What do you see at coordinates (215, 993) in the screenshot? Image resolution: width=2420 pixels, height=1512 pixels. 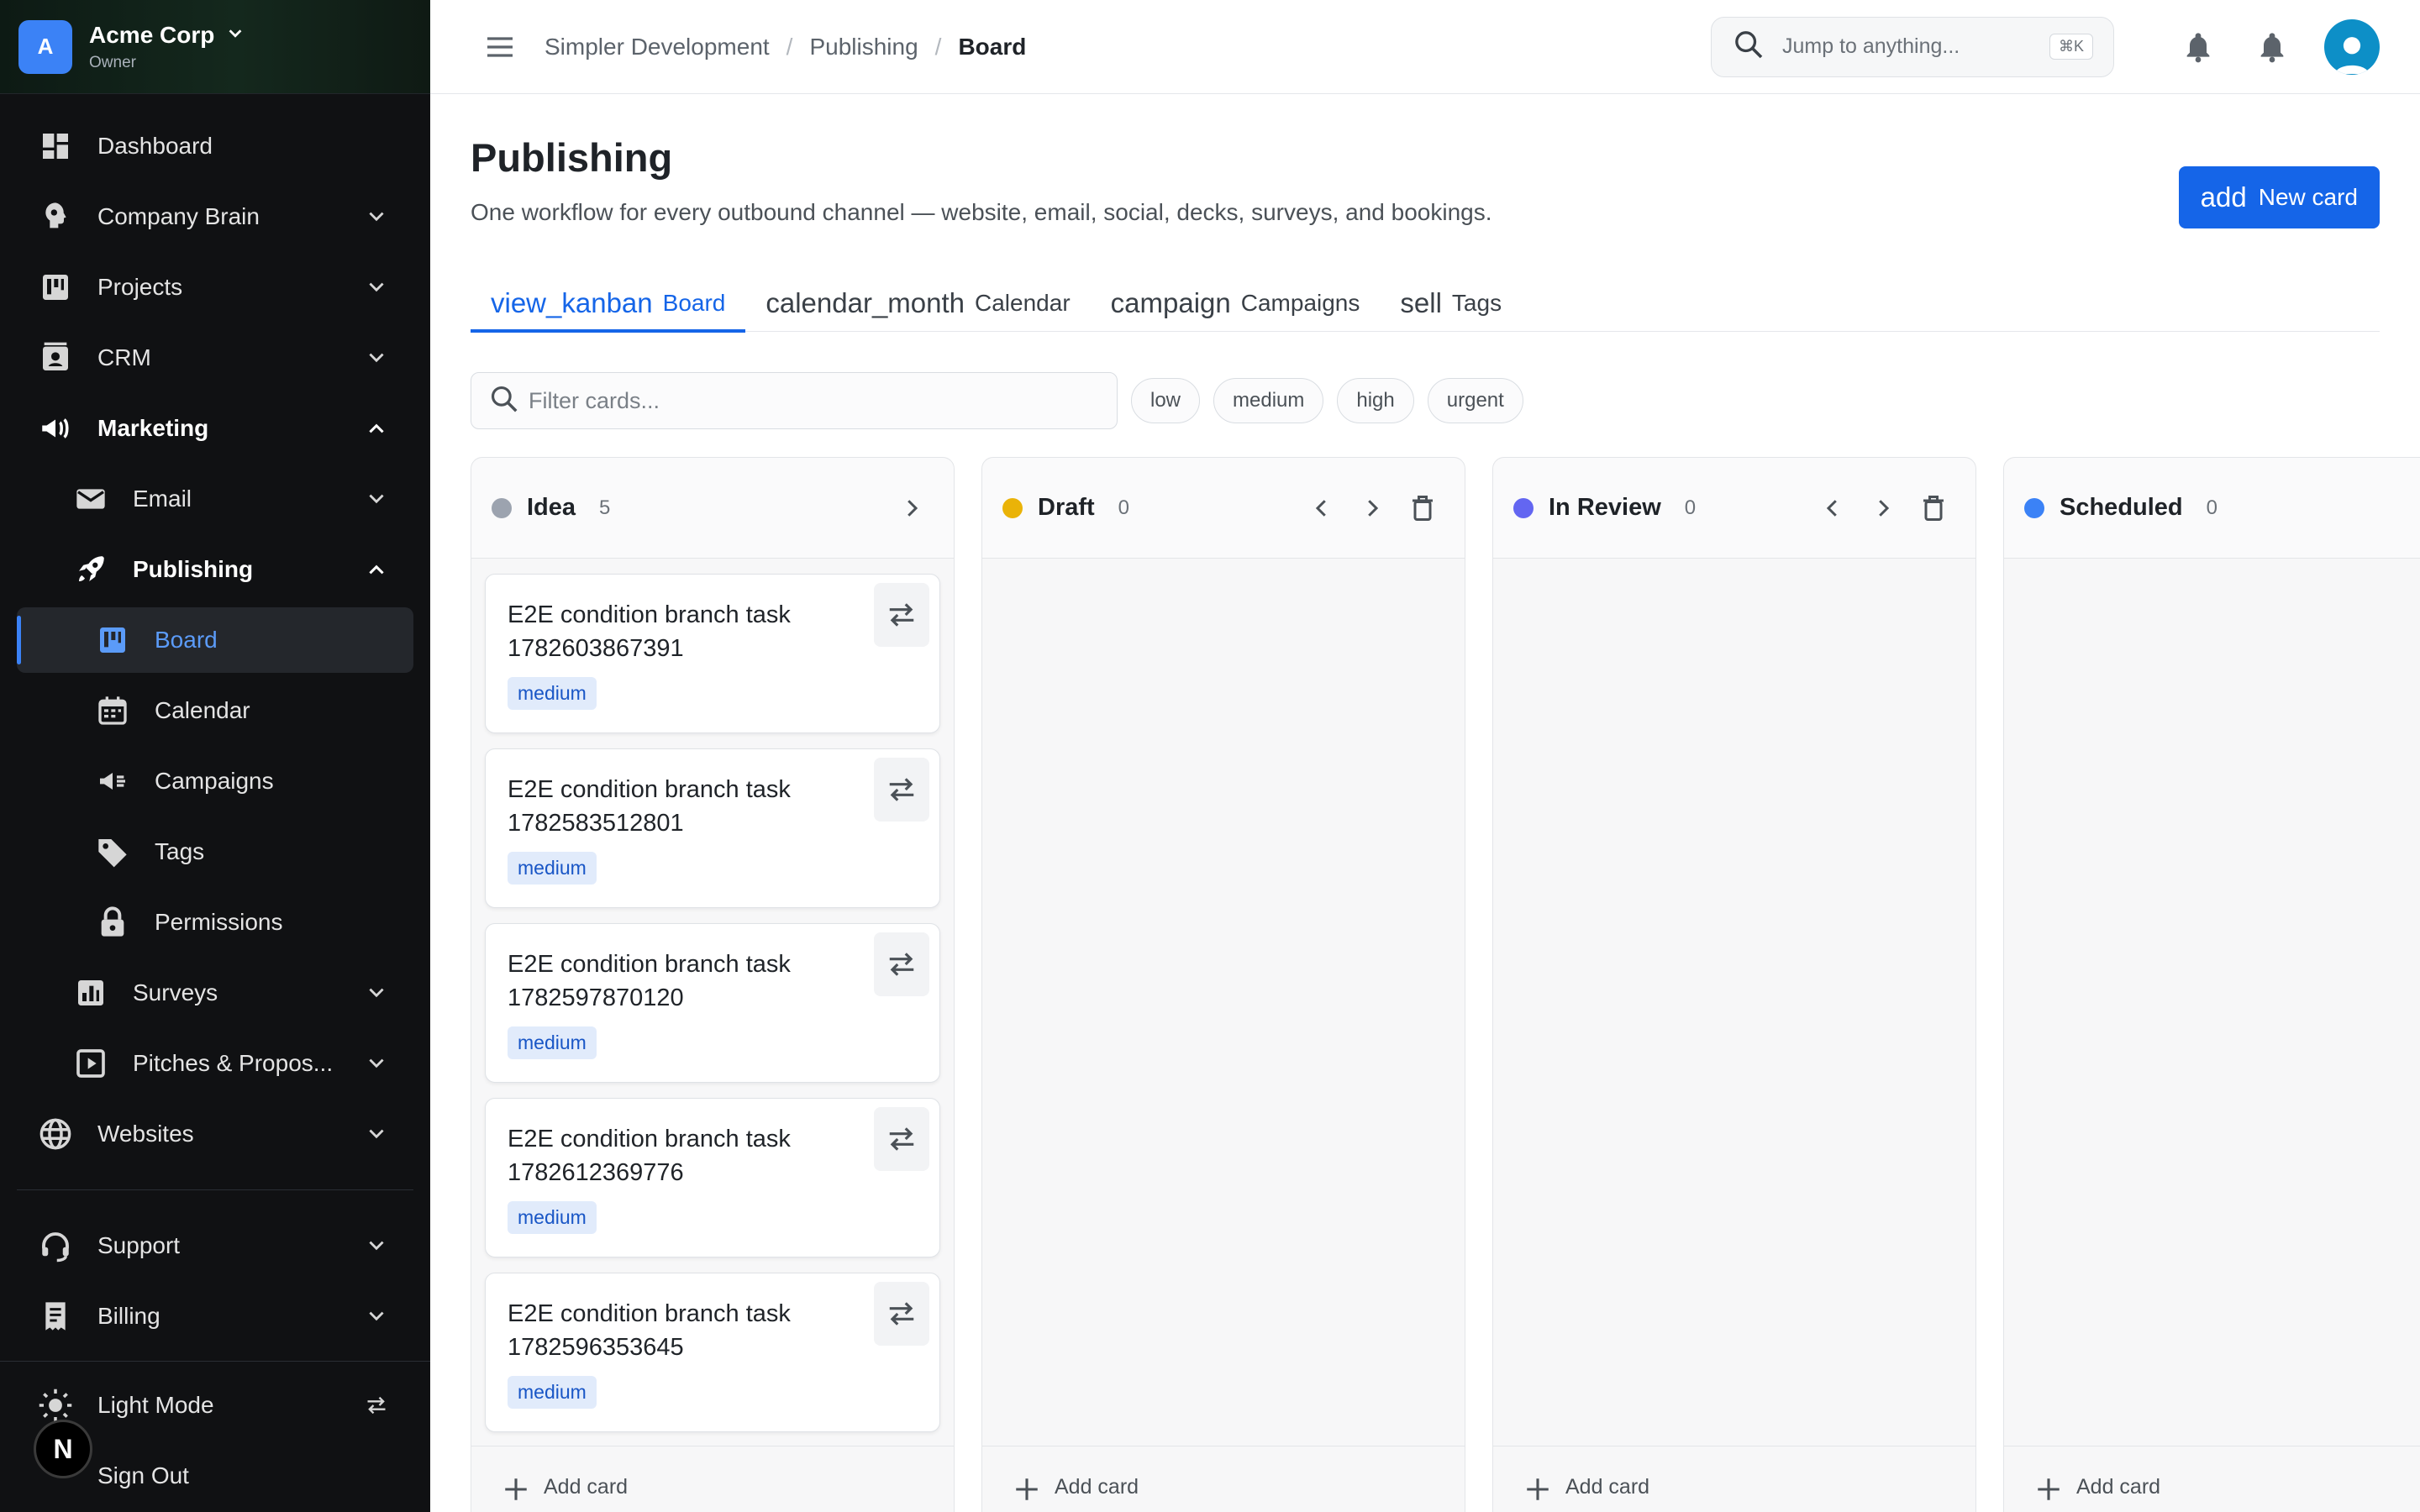 I see `sidebar-item-surveys: Surveys` at bounding box center [215, 993].